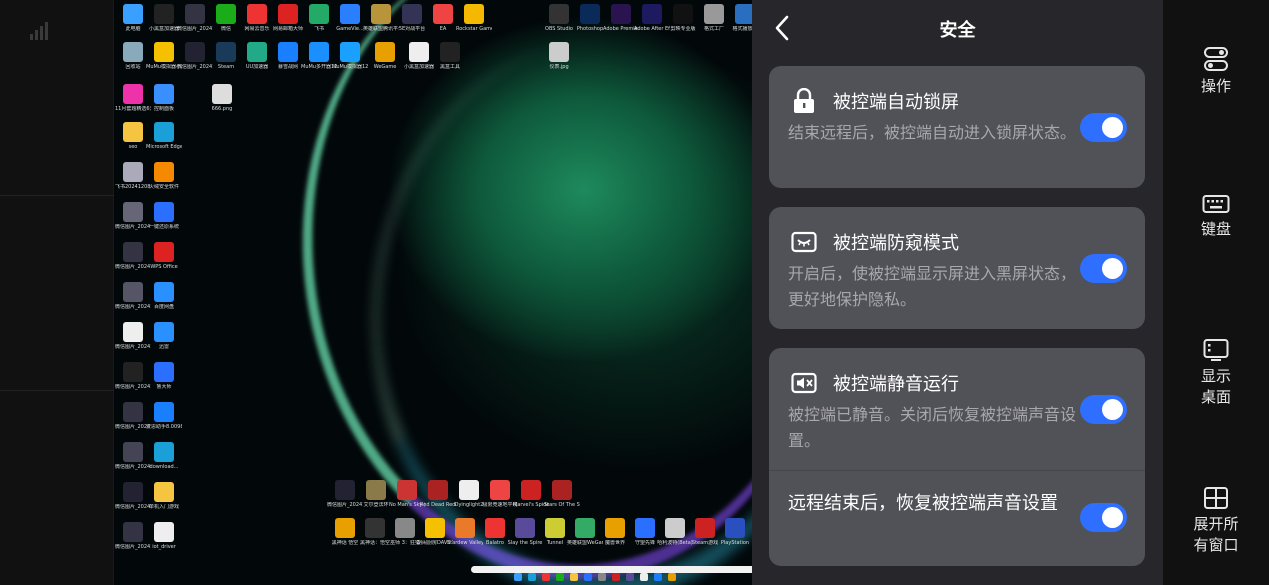  What do you see at coordinates (412, 18) in the screenshot?
I see `desktop-shortcut-icon: 5E对战平台` at bounding box center [412, 18].